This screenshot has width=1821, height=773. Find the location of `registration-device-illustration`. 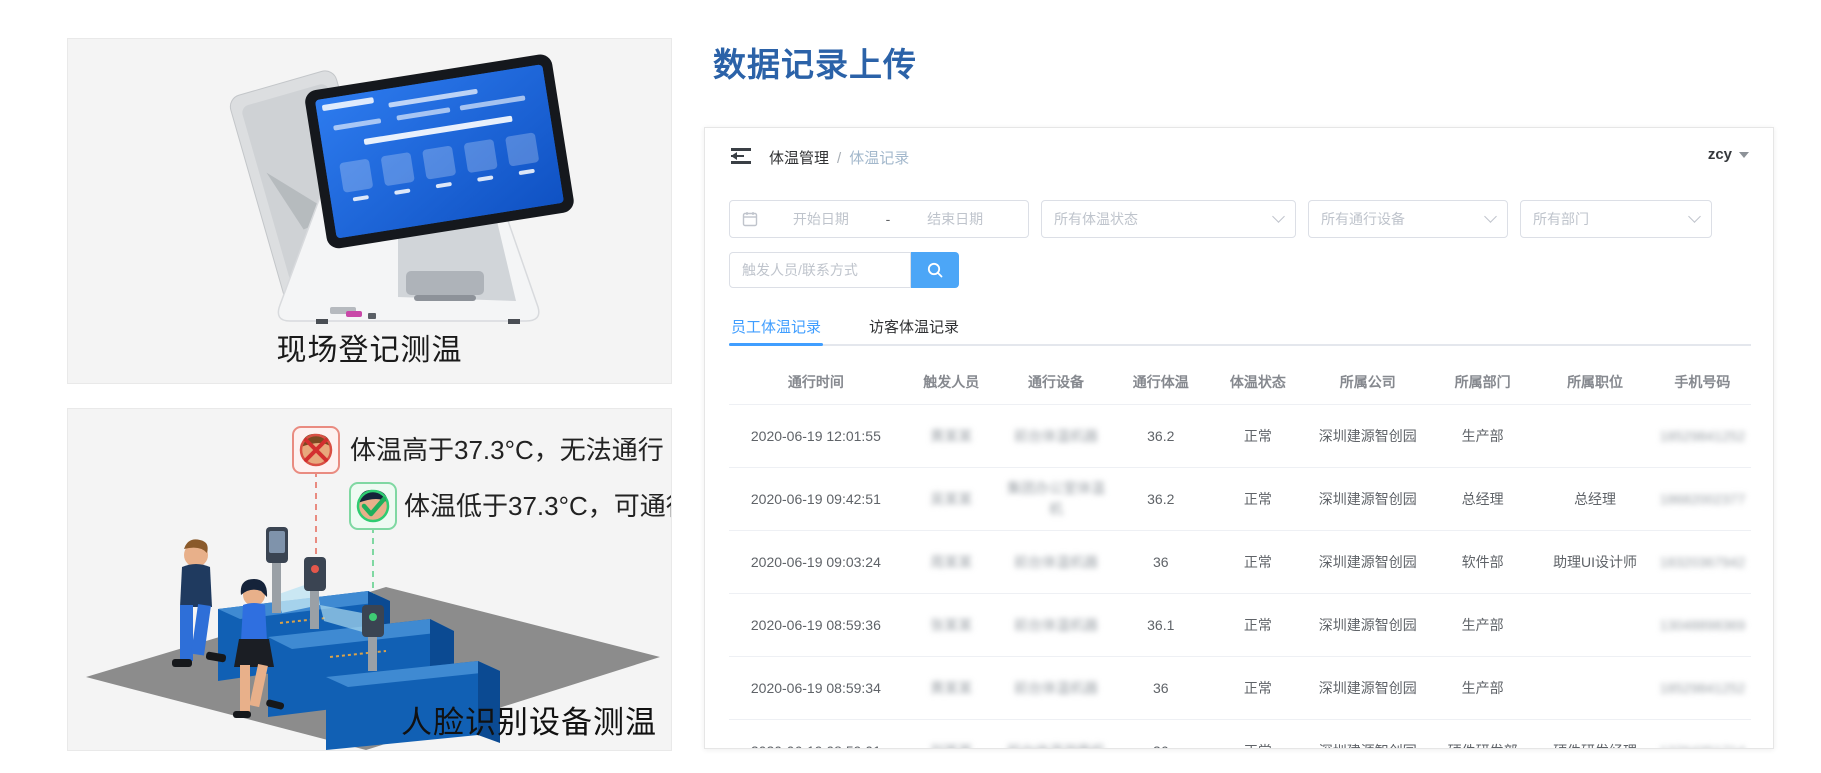

registration-device-illustration is located at coordinates (401, 189).